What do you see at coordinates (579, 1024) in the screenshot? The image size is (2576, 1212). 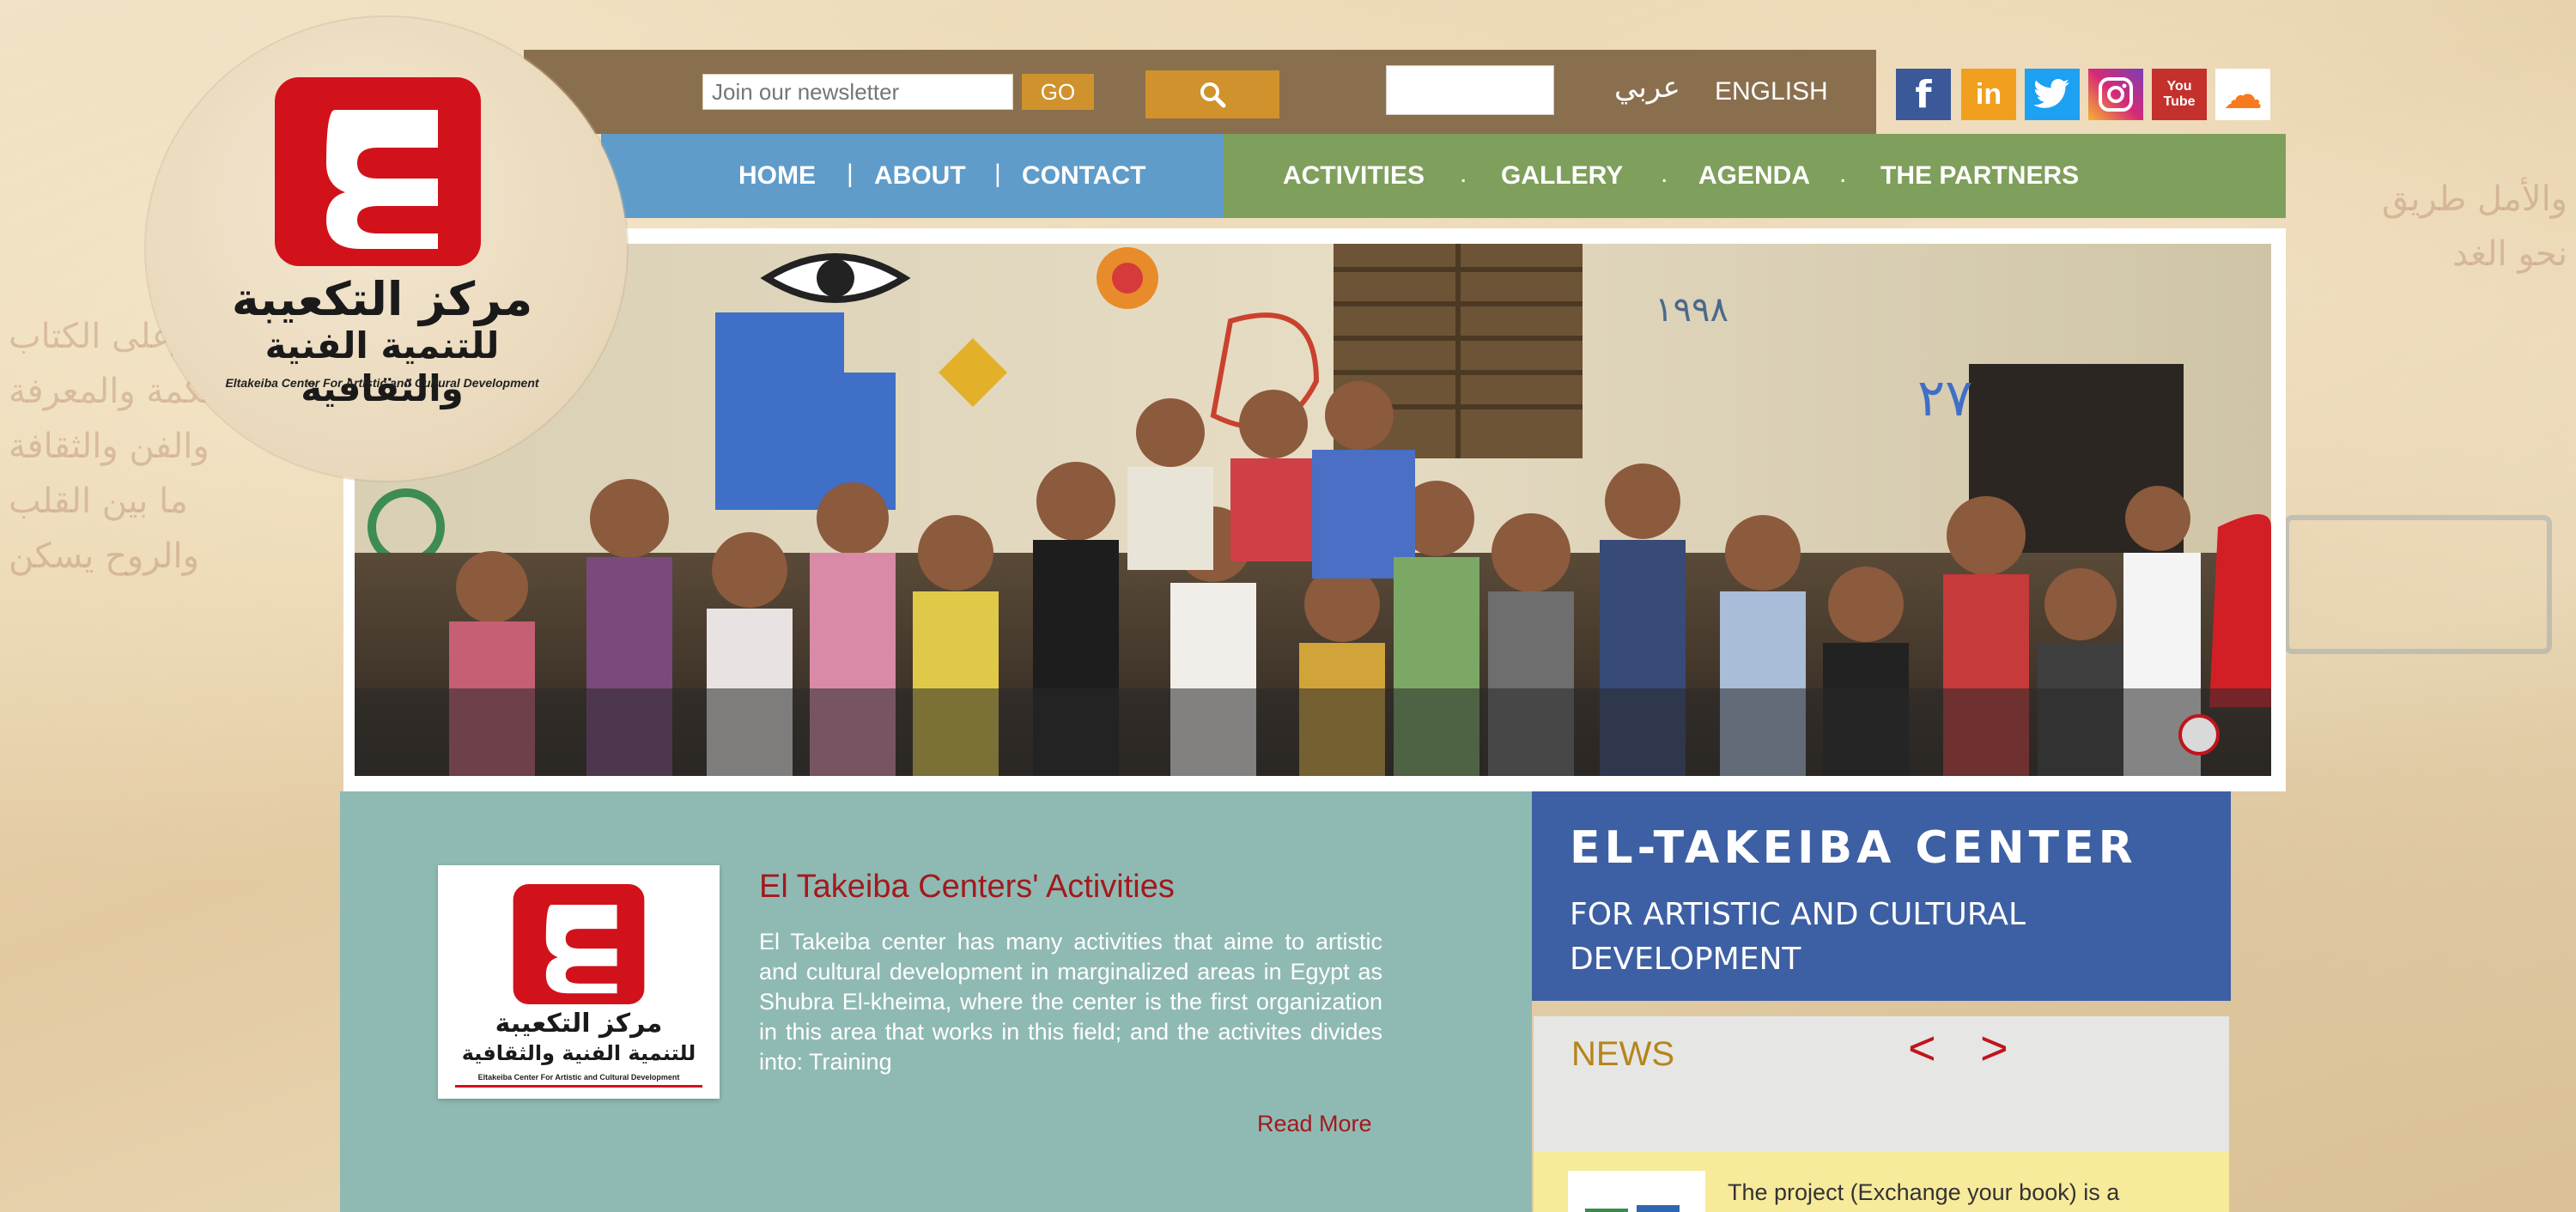 I see `thumbnail-arabic-line1: مركز التكعيبة` at bounding box center [579, 1024].